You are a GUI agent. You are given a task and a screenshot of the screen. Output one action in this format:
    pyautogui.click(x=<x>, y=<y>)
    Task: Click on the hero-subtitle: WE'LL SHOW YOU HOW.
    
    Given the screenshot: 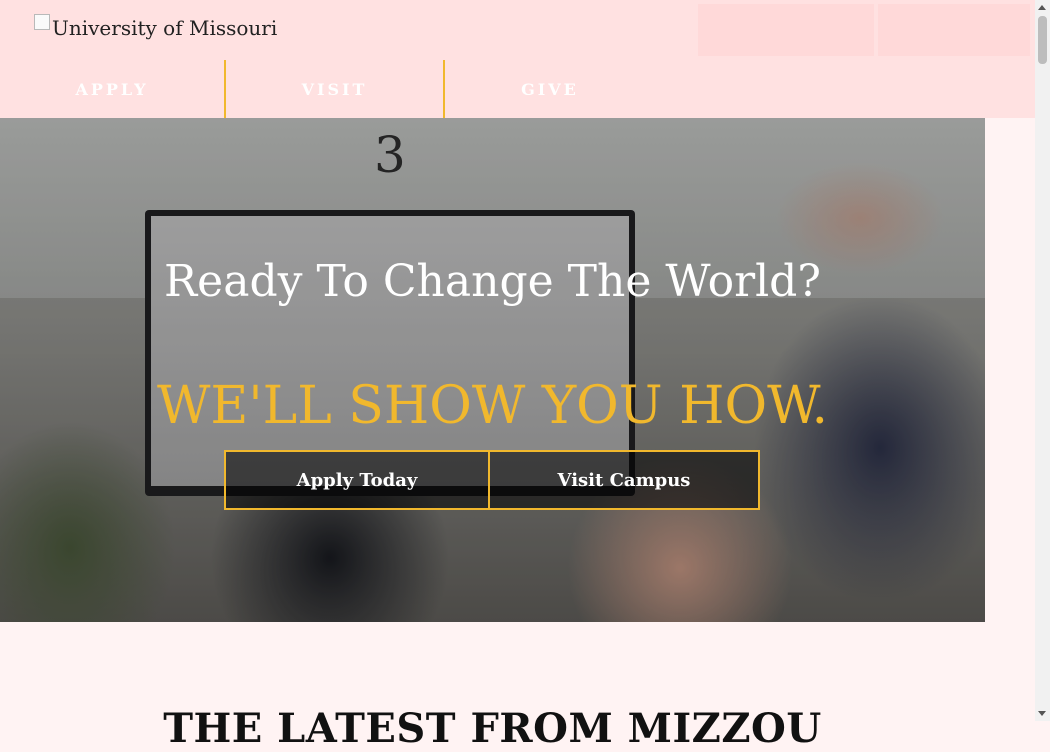 What is the action you would take?
    pyautogui.click(x=492, y=406)
    